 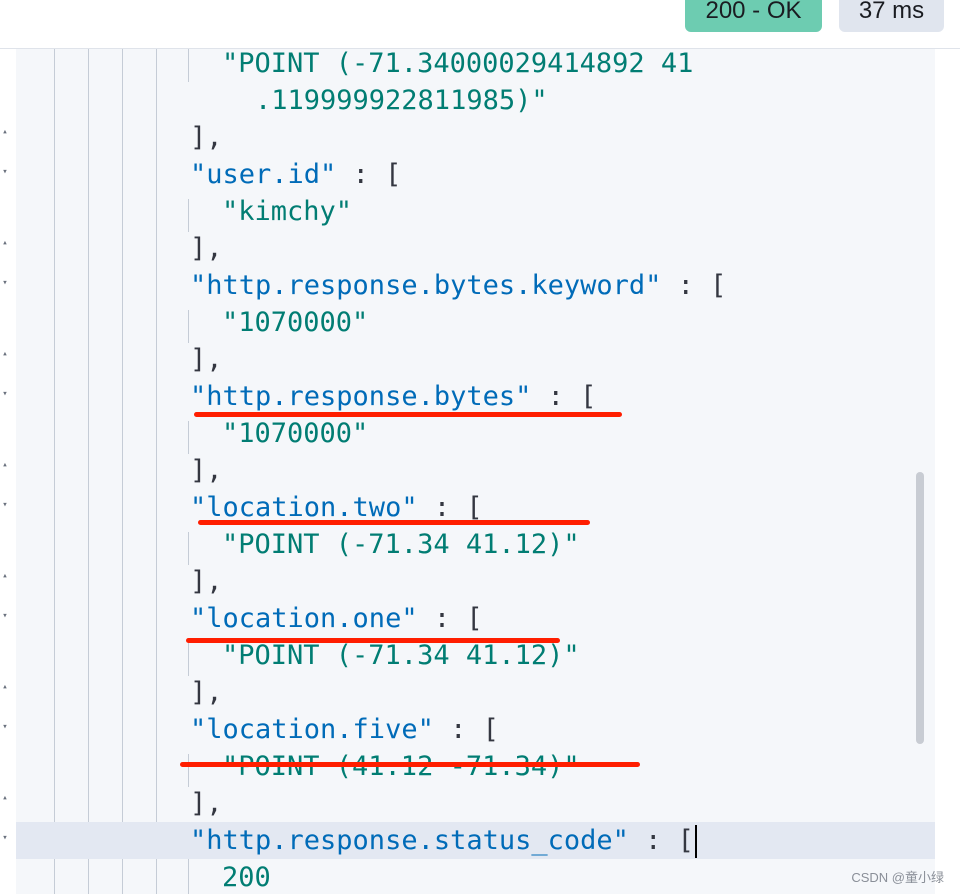 I want to click on code-line: "location.five" : [, so click(x=475, y=729).